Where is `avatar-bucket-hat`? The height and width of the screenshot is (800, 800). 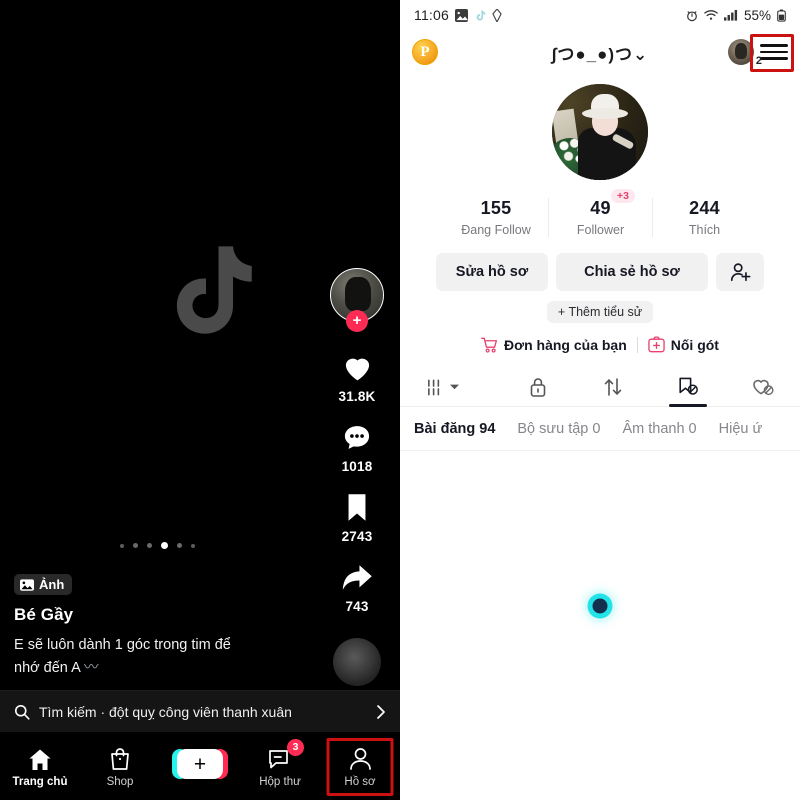
avatar-bucket-hat is located at coordinates (605, 107).